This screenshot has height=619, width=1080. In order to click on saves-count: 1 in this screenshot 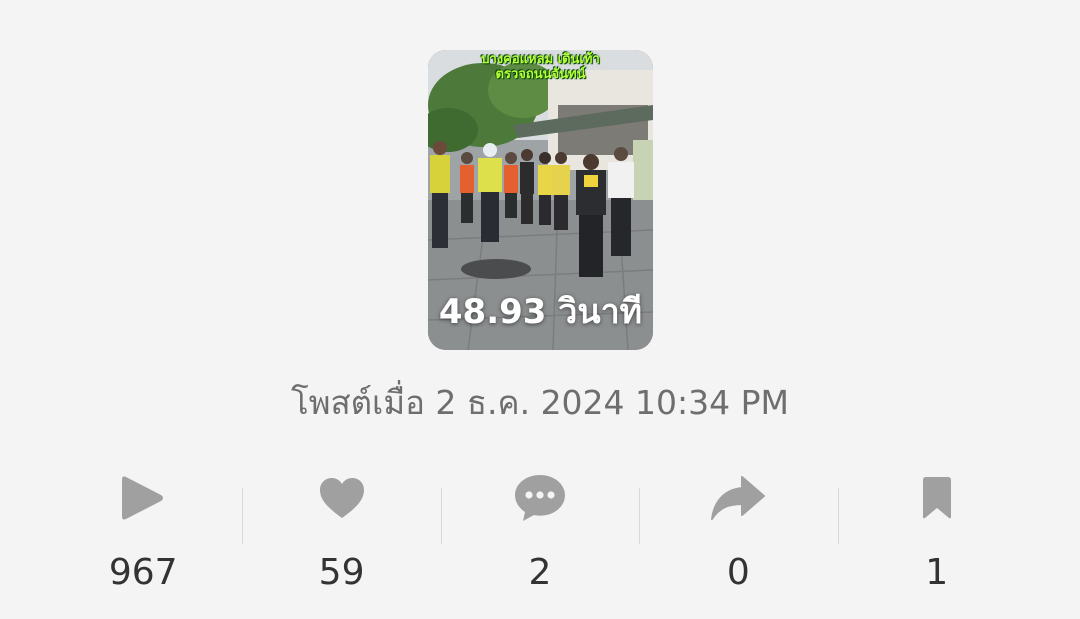, I will do `click(937, 572)`.